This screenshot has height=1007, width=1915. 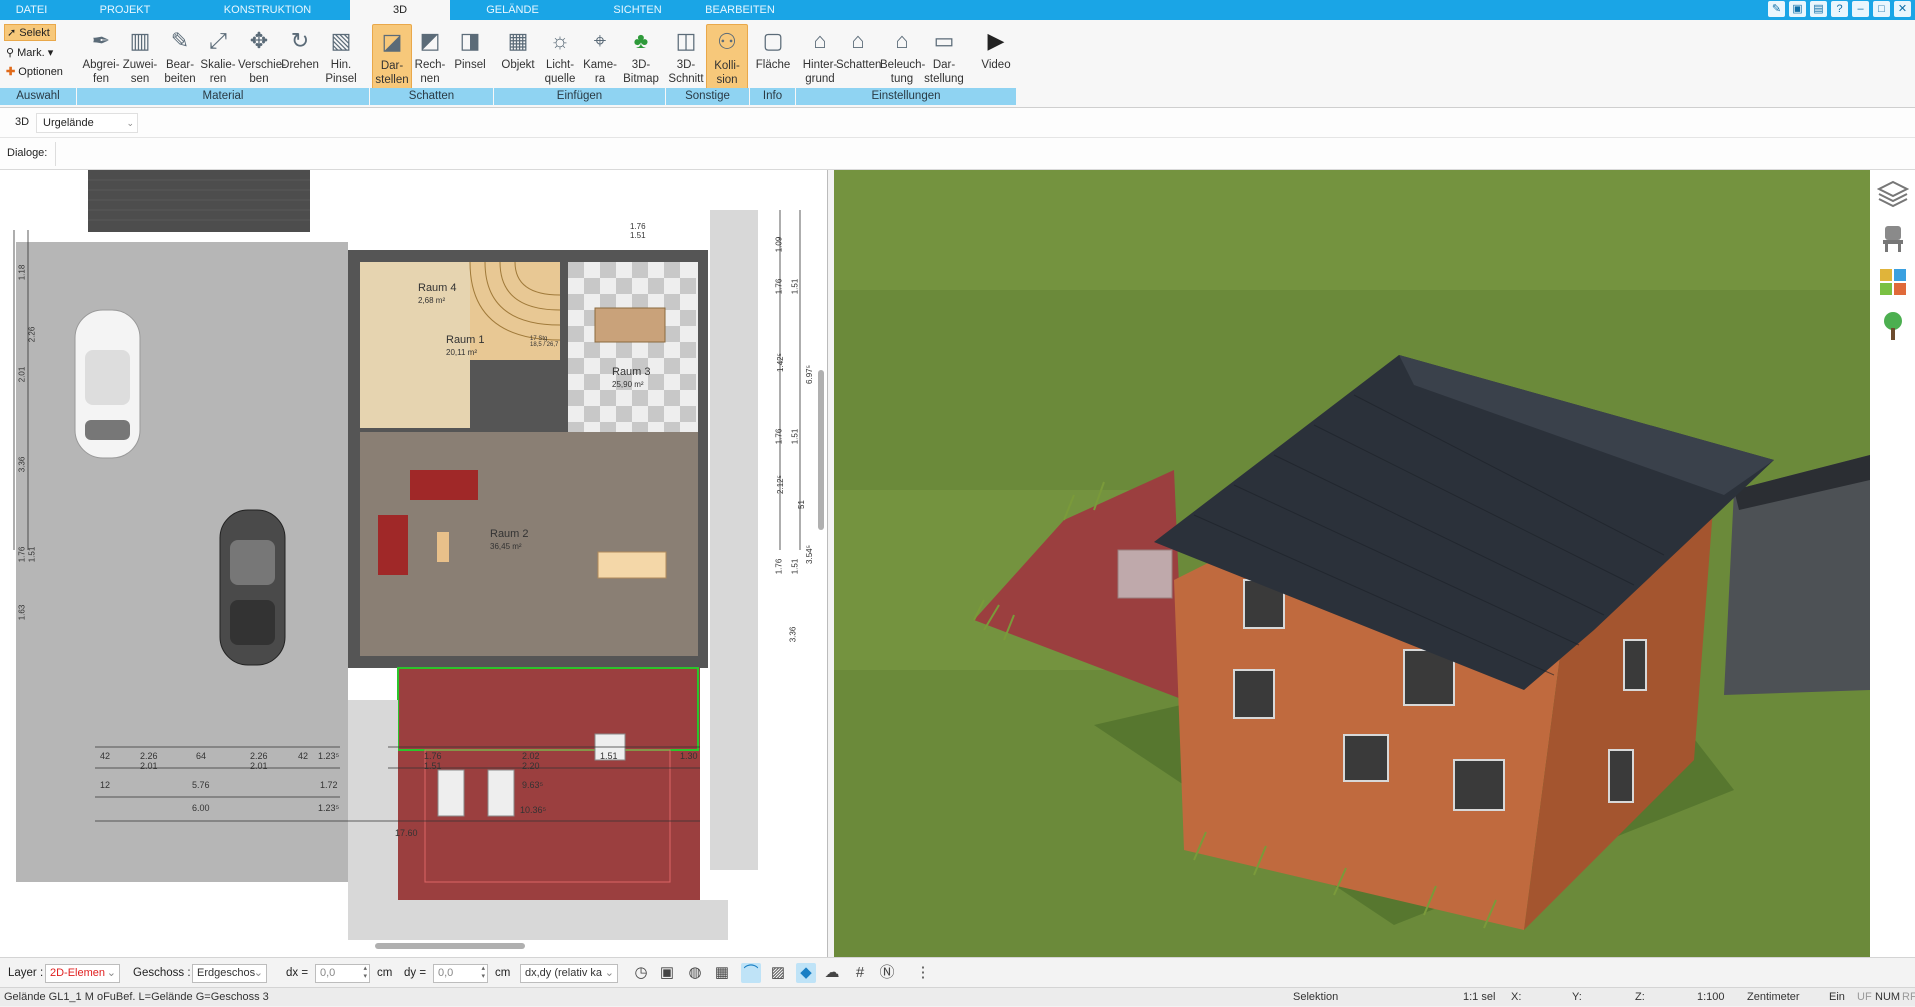 What do you see at coordinates (580, 96) in the screenshot?
I see `group-einfuegen: Einfügen` at bounding box center [580, 96].